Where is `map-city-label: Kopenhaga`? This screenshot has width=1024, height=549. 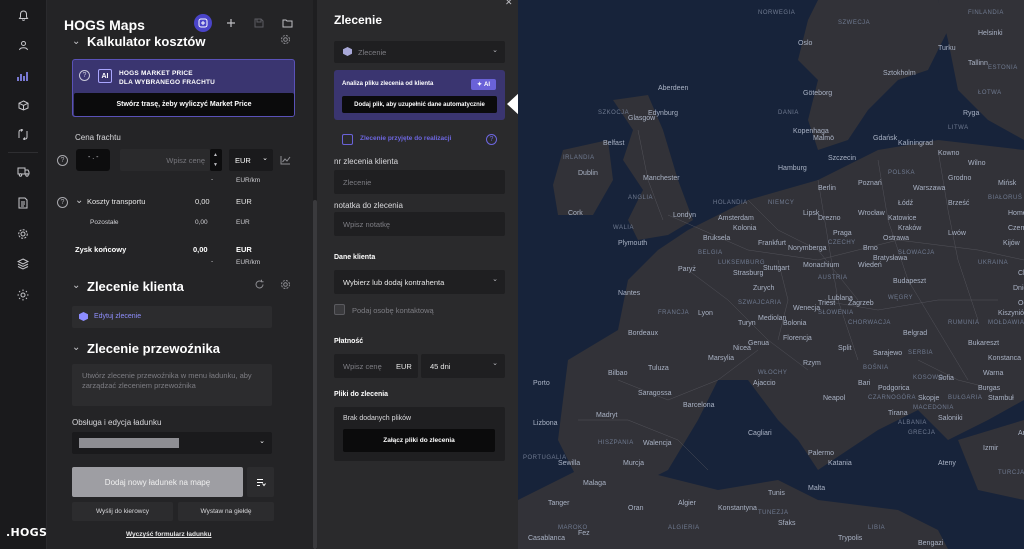
map-city-label: Kopenhaga is located at coordinates (811, 131).